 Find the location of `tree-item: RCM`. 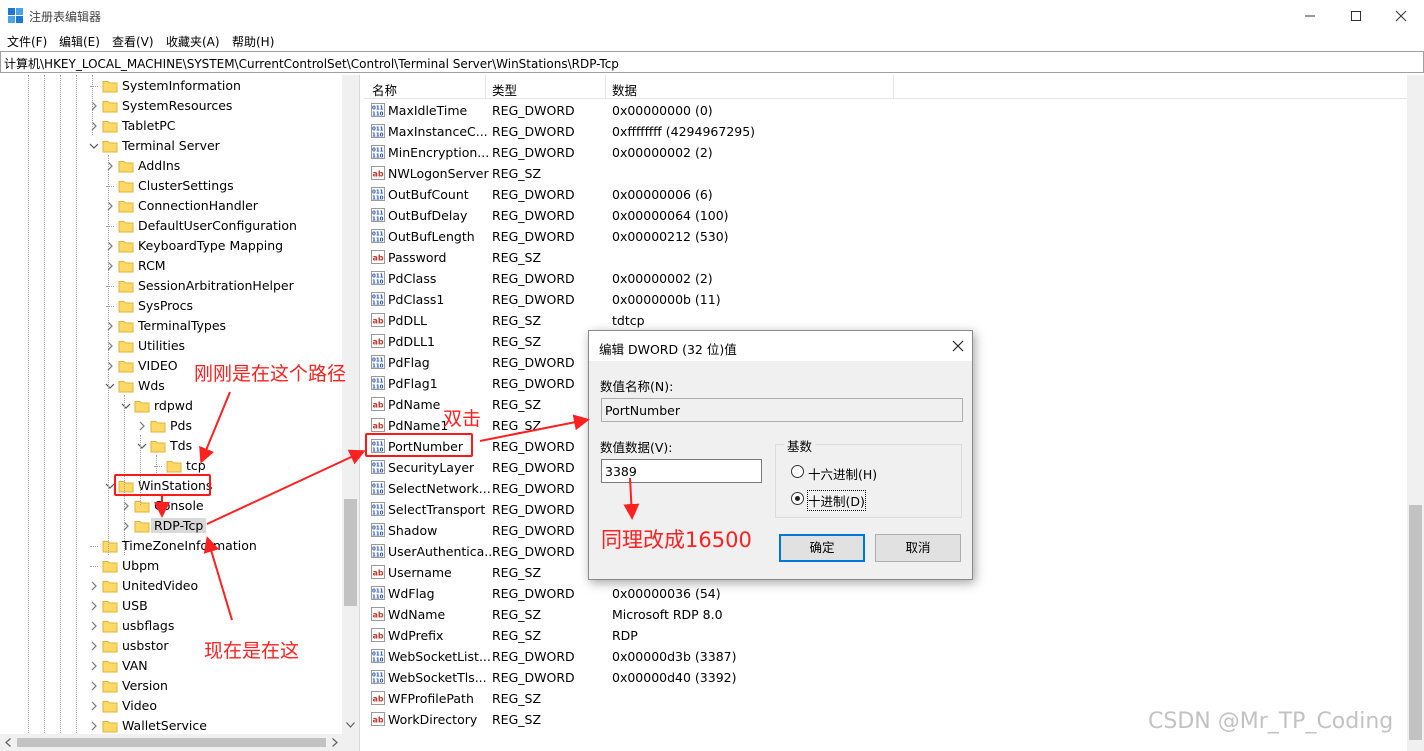

tree-item: RCM is located at coordinates (170, 266).